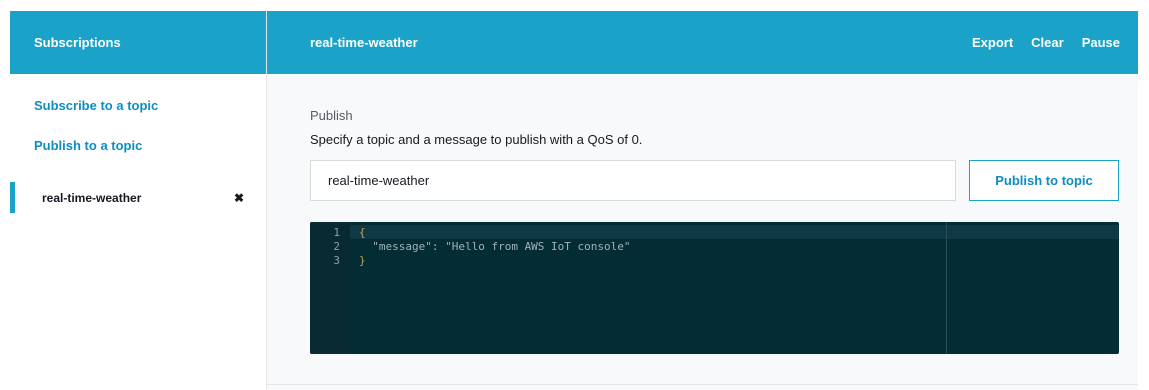 This screenshot has width=1149, height=390. What do you see at coordinates (336, 246) in the screenshot?
I see `line-number: 2` at bounding box center [336, 246].